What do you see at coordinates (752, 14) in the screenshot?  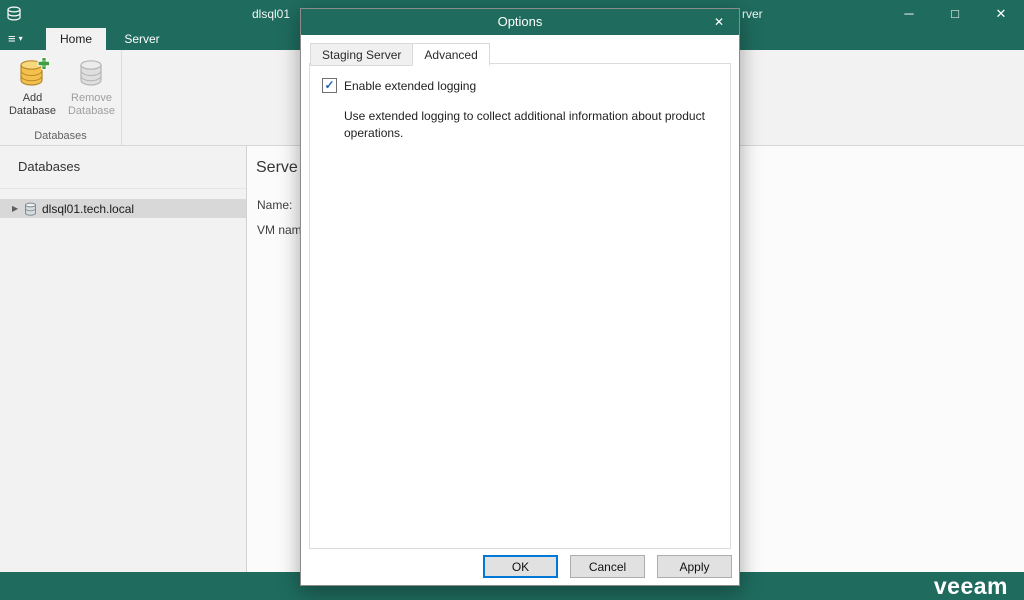 I see `window-title-fragment-right: rver` at bounding box center [752, 14].